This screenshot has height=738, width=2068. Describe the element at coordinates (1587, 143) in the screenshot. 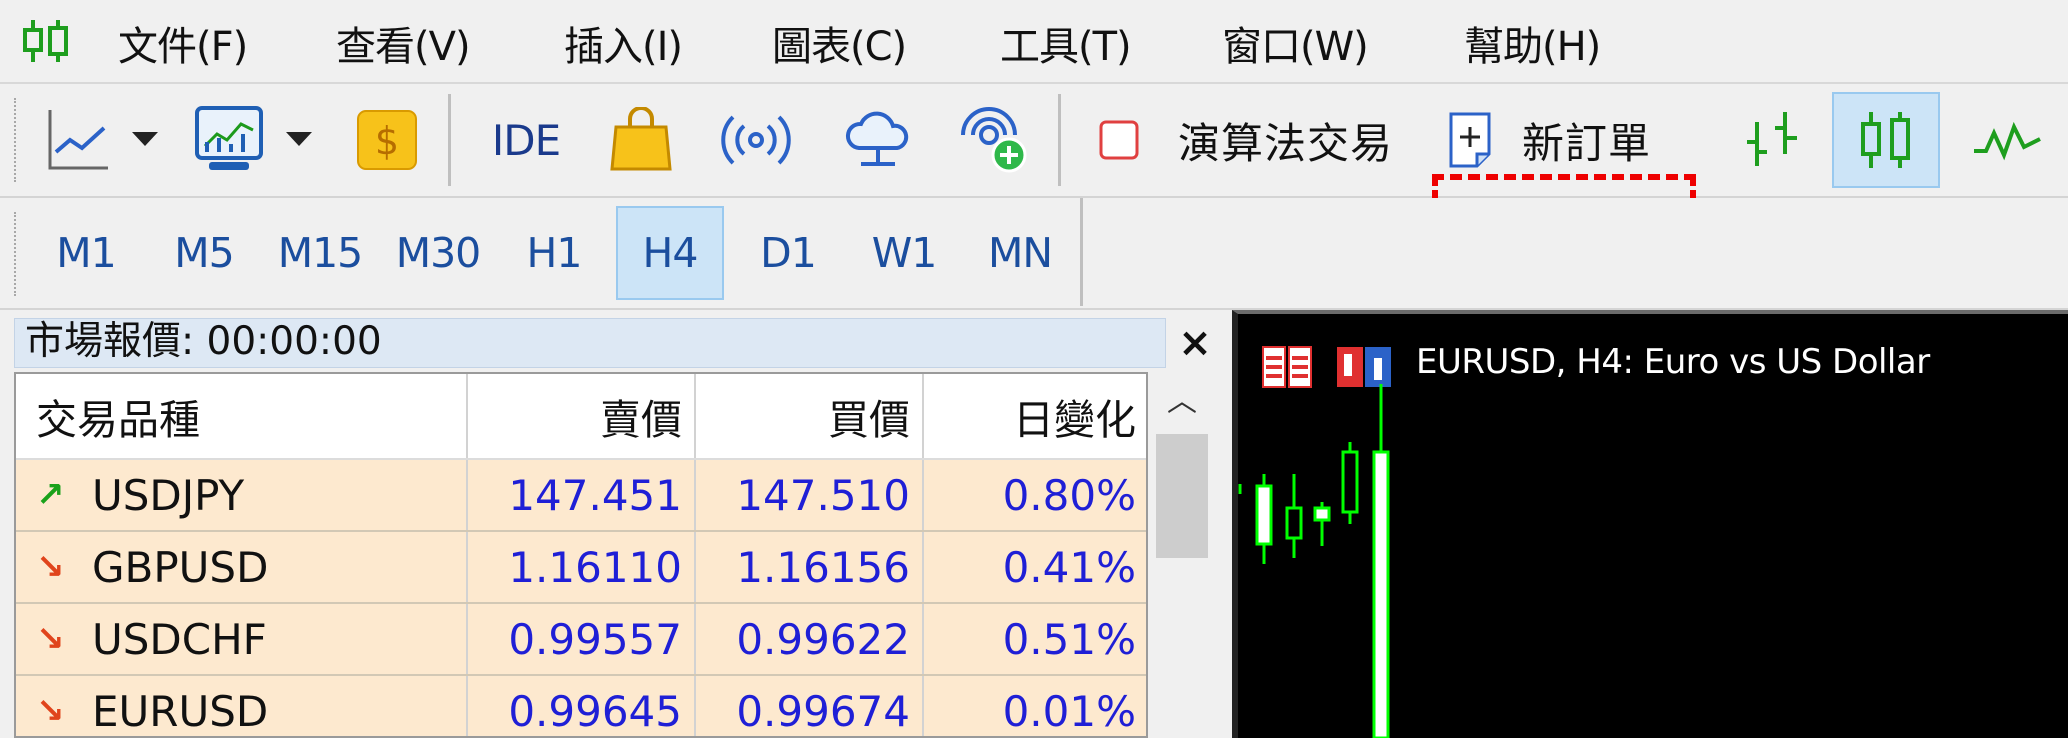

I see `new-order-label: 新訂單` at that location.